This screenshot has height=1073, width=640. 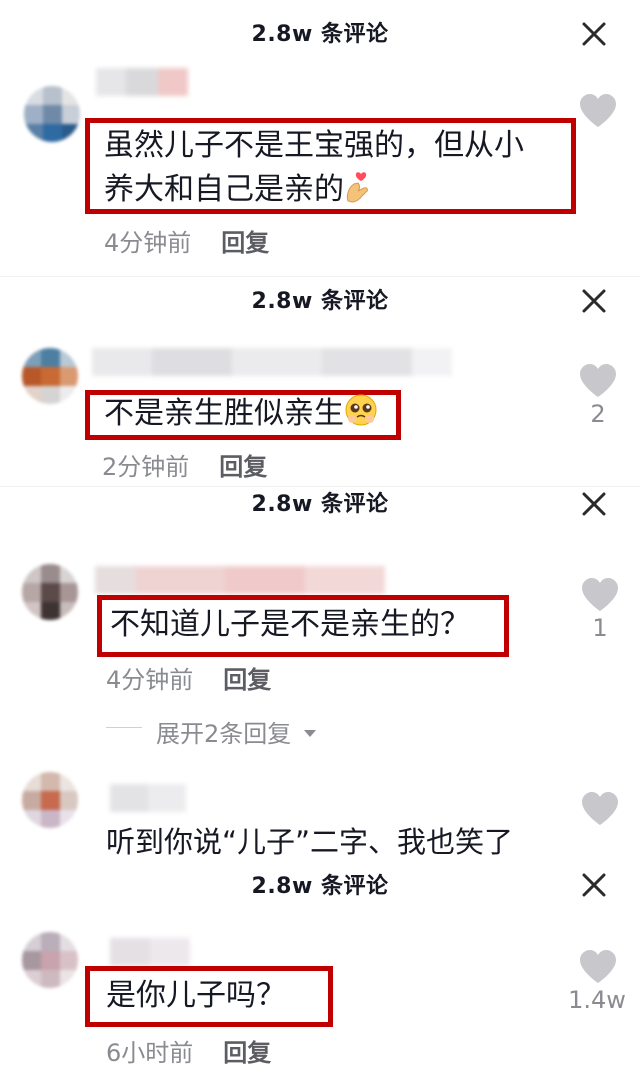 What do you see at coordinates (314, 145) in the screenshot?
I see `comment-text-line1: 虽然儿子不是王宝强的，但从小` at bounding box center [314, 145].